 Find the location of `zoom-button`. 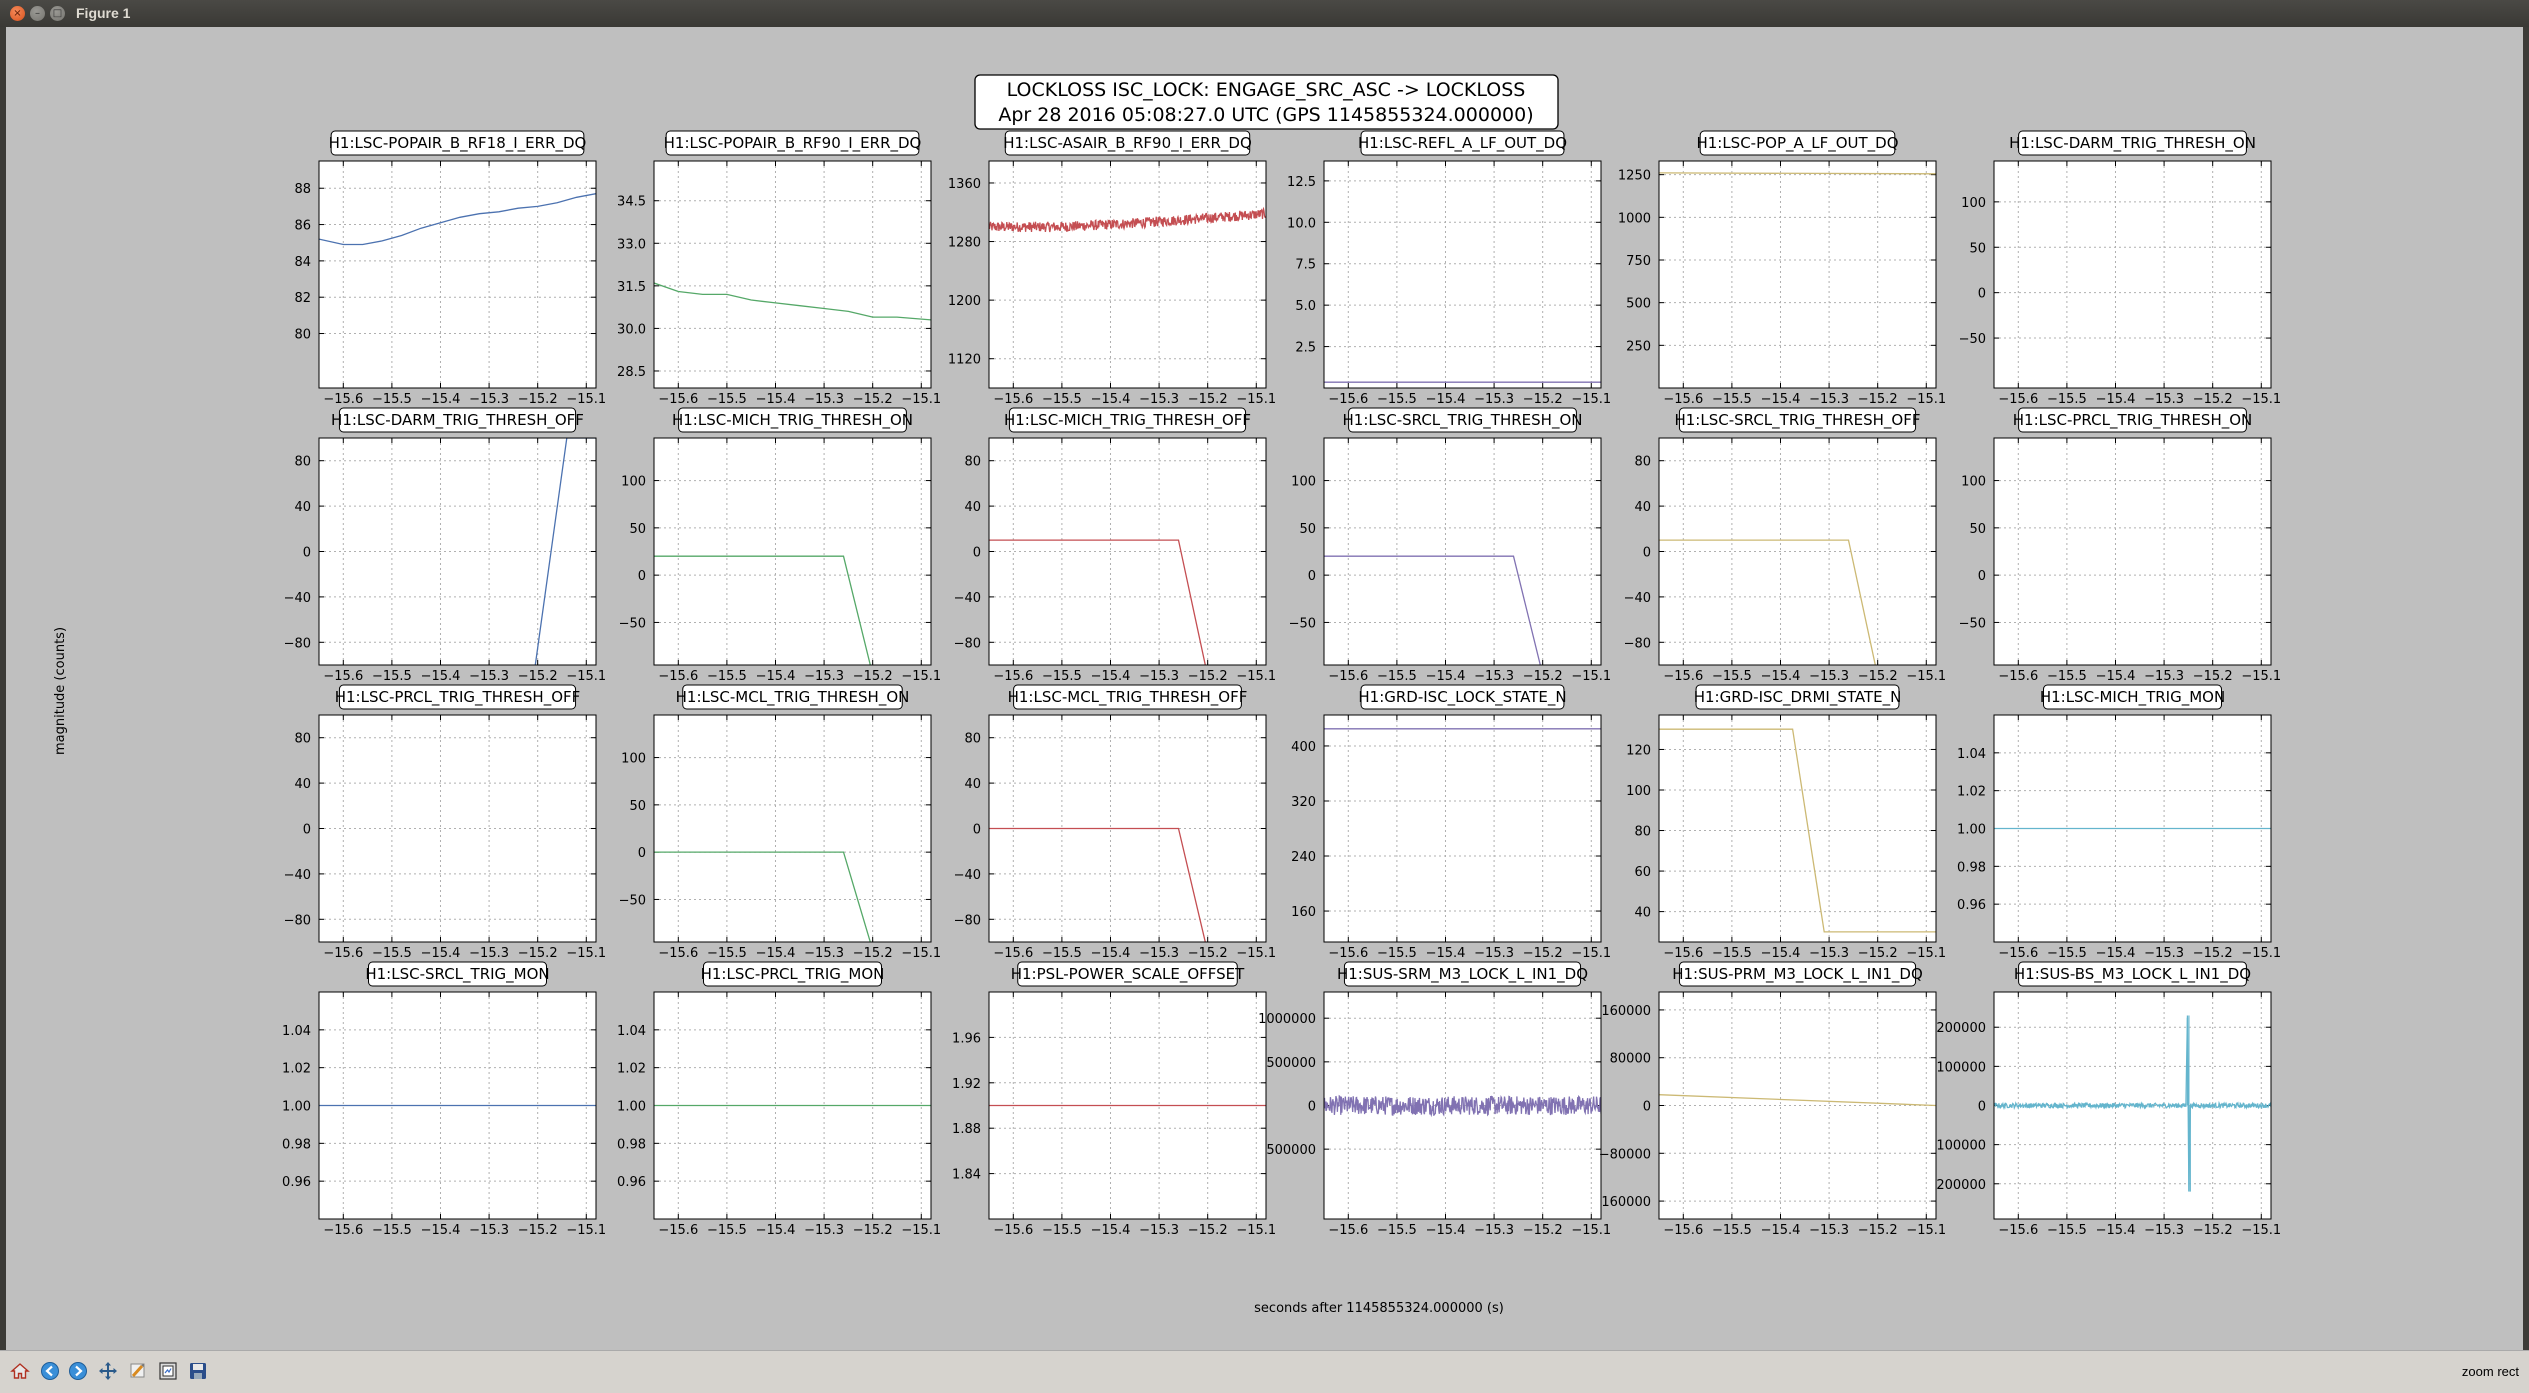

zoom-button is located at coordinates (138, 1371).